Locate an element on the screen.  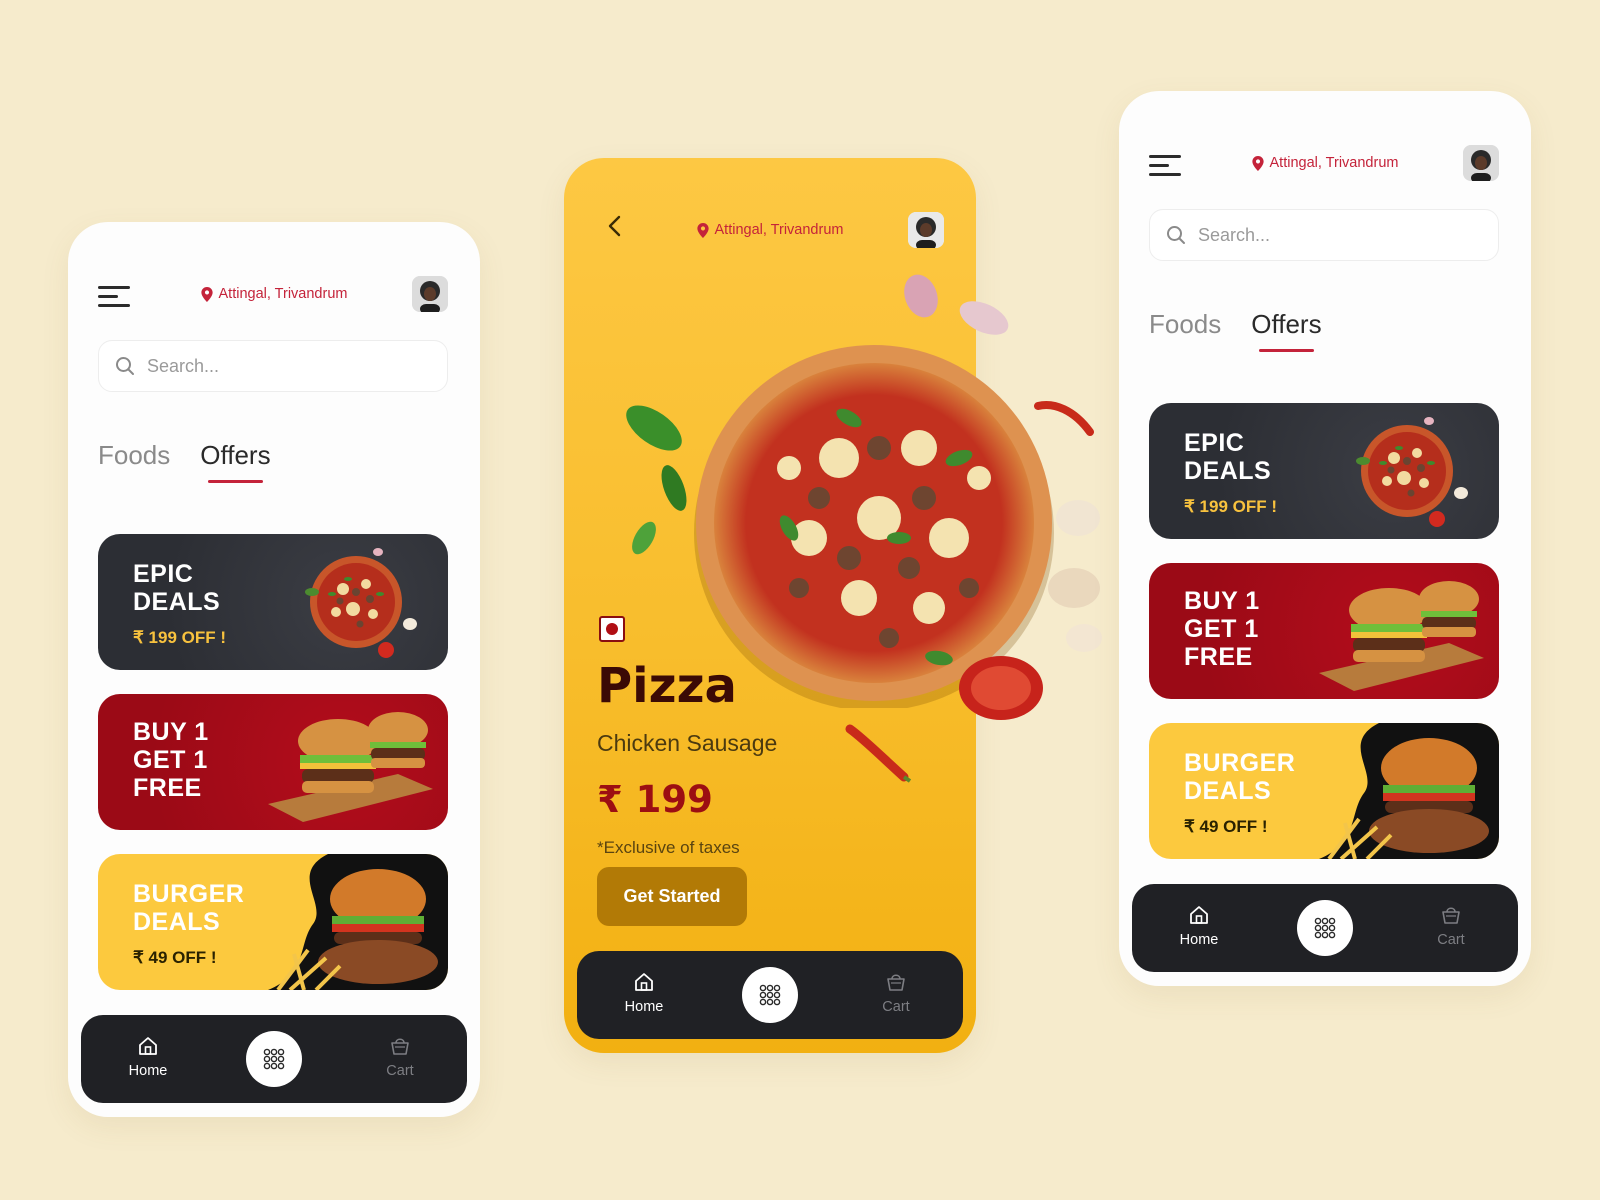
non-veg-indicator-icon is located at coordinates (612, 629).